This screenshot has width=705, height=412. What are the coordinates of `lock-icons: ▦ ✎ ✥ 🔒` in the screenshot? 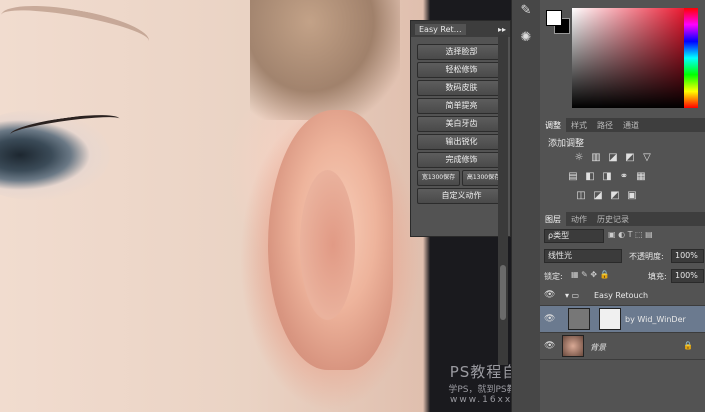 It's located at (590, 274).